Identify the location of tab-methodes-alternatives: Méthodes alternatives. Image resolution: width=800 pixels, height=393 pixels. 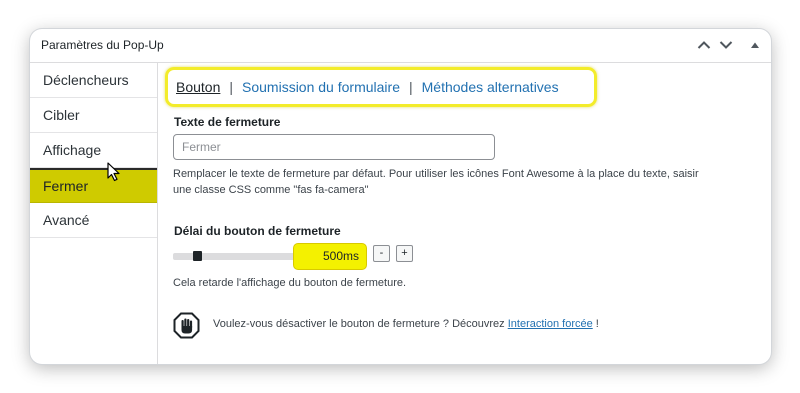
(490, 87).